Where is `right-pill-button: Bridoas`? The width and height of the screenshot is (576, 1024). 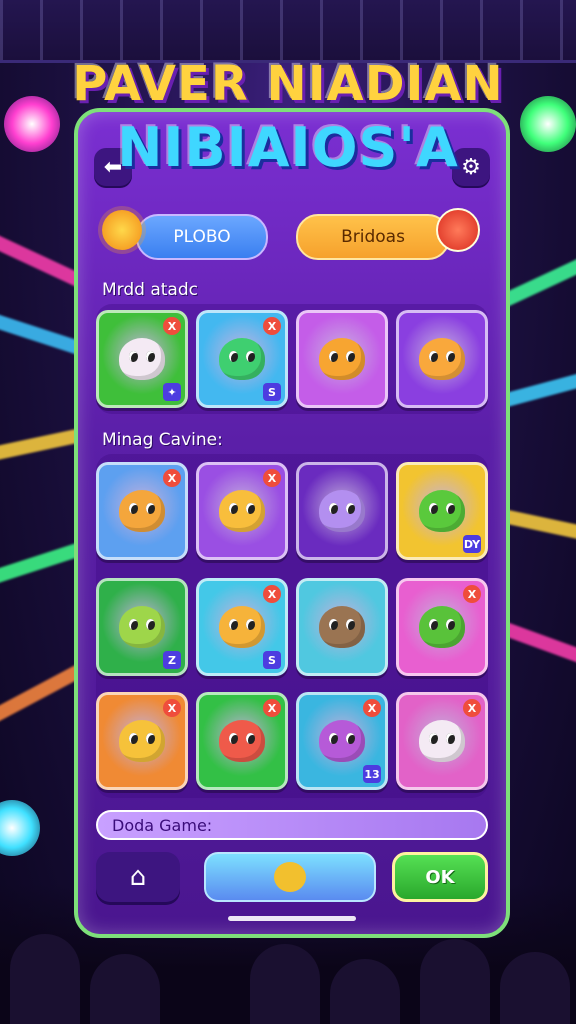
right-pill-button: Bridoas is located at coordinates (373, 237).